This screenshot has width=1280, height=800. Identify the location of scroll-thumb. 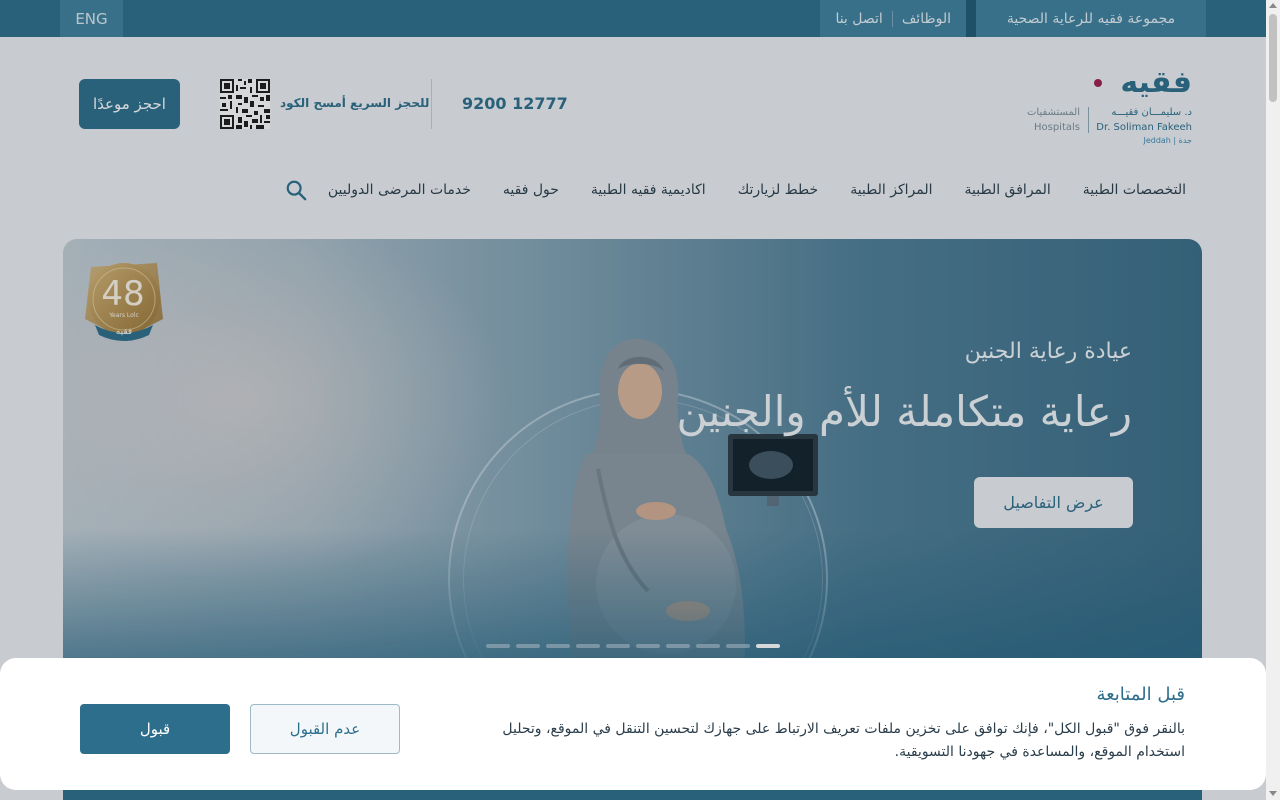
(1273, 58).